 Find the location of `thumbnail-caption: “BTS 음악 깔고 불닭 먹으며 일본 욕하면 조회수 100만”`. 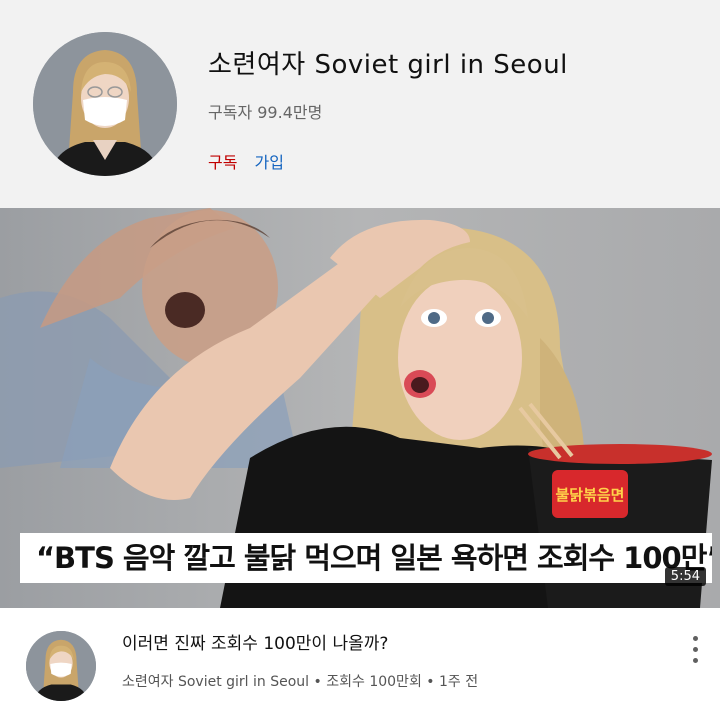

thumbnail-caption: “BTS 음악 깔고 불닭 먹으며 일본 욕하면 조회수 100만” is located at coordinates (366, 558).